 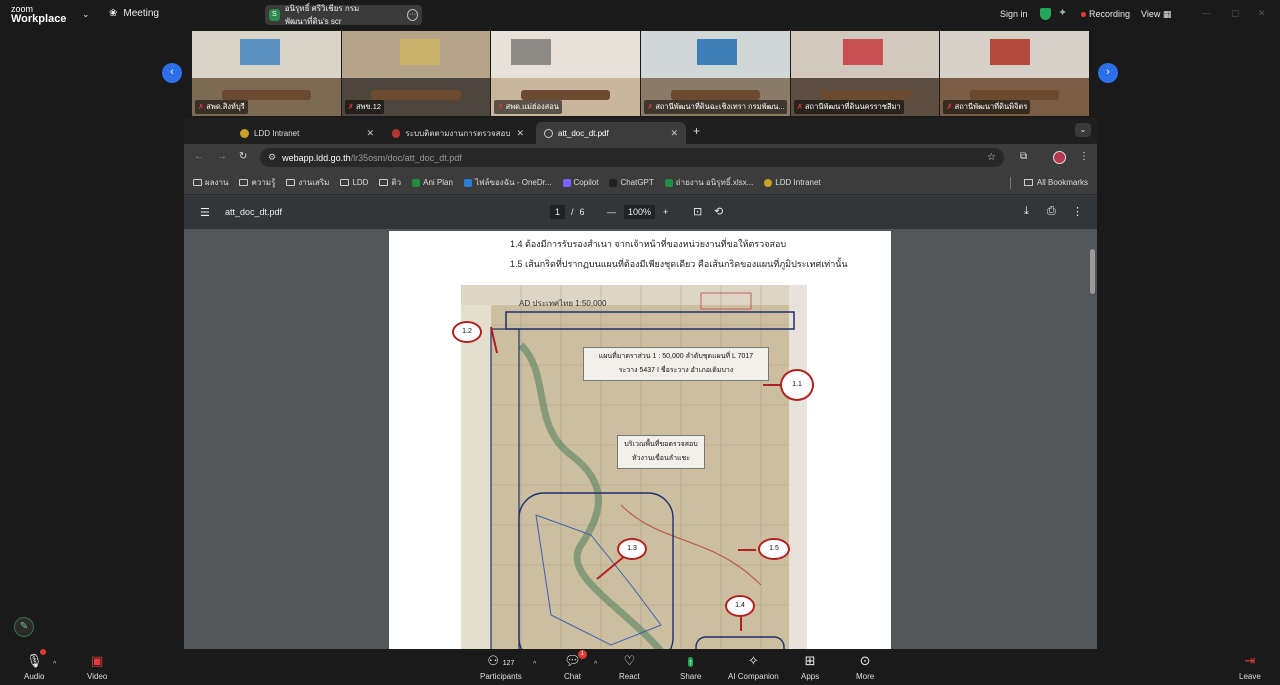 What do you see at coordinates (412, 15) in the screenshot?
I see `more-options-icon: ···` at bounding box center [412, 15].